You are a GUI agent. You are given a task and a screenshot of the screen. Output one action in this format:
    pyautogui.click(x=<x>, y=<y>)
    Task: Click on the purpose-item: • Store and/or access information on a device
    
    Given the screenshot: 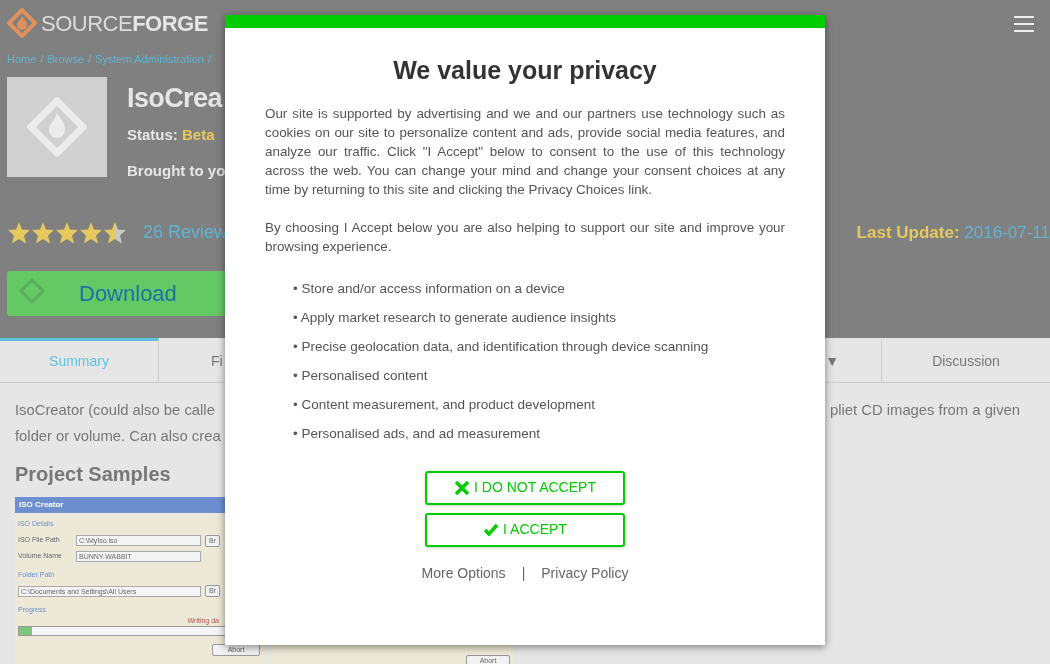 What is the action you would take?
    pyautogui.click(x=429, y=288)
    